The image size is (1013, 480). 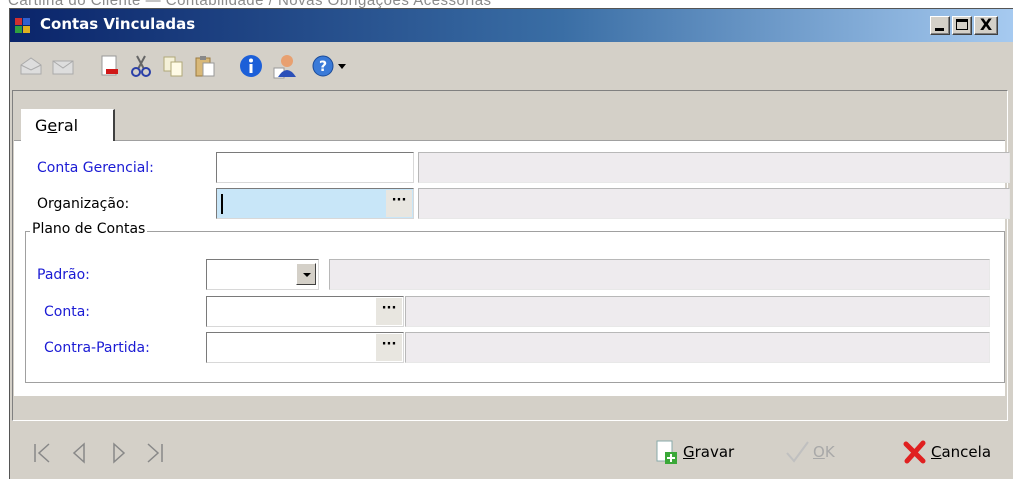 I want to click on cut-icon, so click(x=141, y=66).